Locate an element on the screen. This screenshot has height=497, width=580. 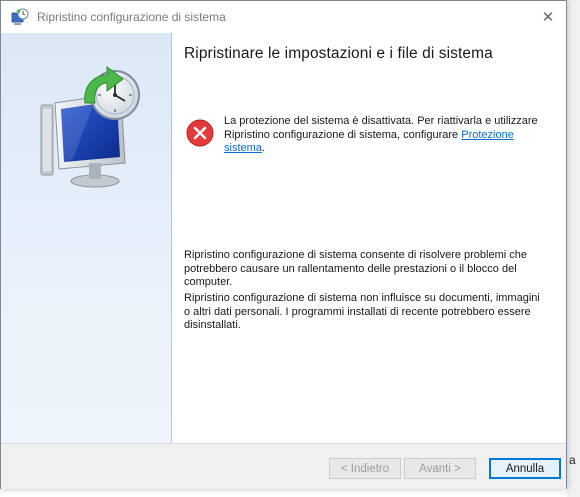
close-button: ✕ is located at coordinates (548, 17).